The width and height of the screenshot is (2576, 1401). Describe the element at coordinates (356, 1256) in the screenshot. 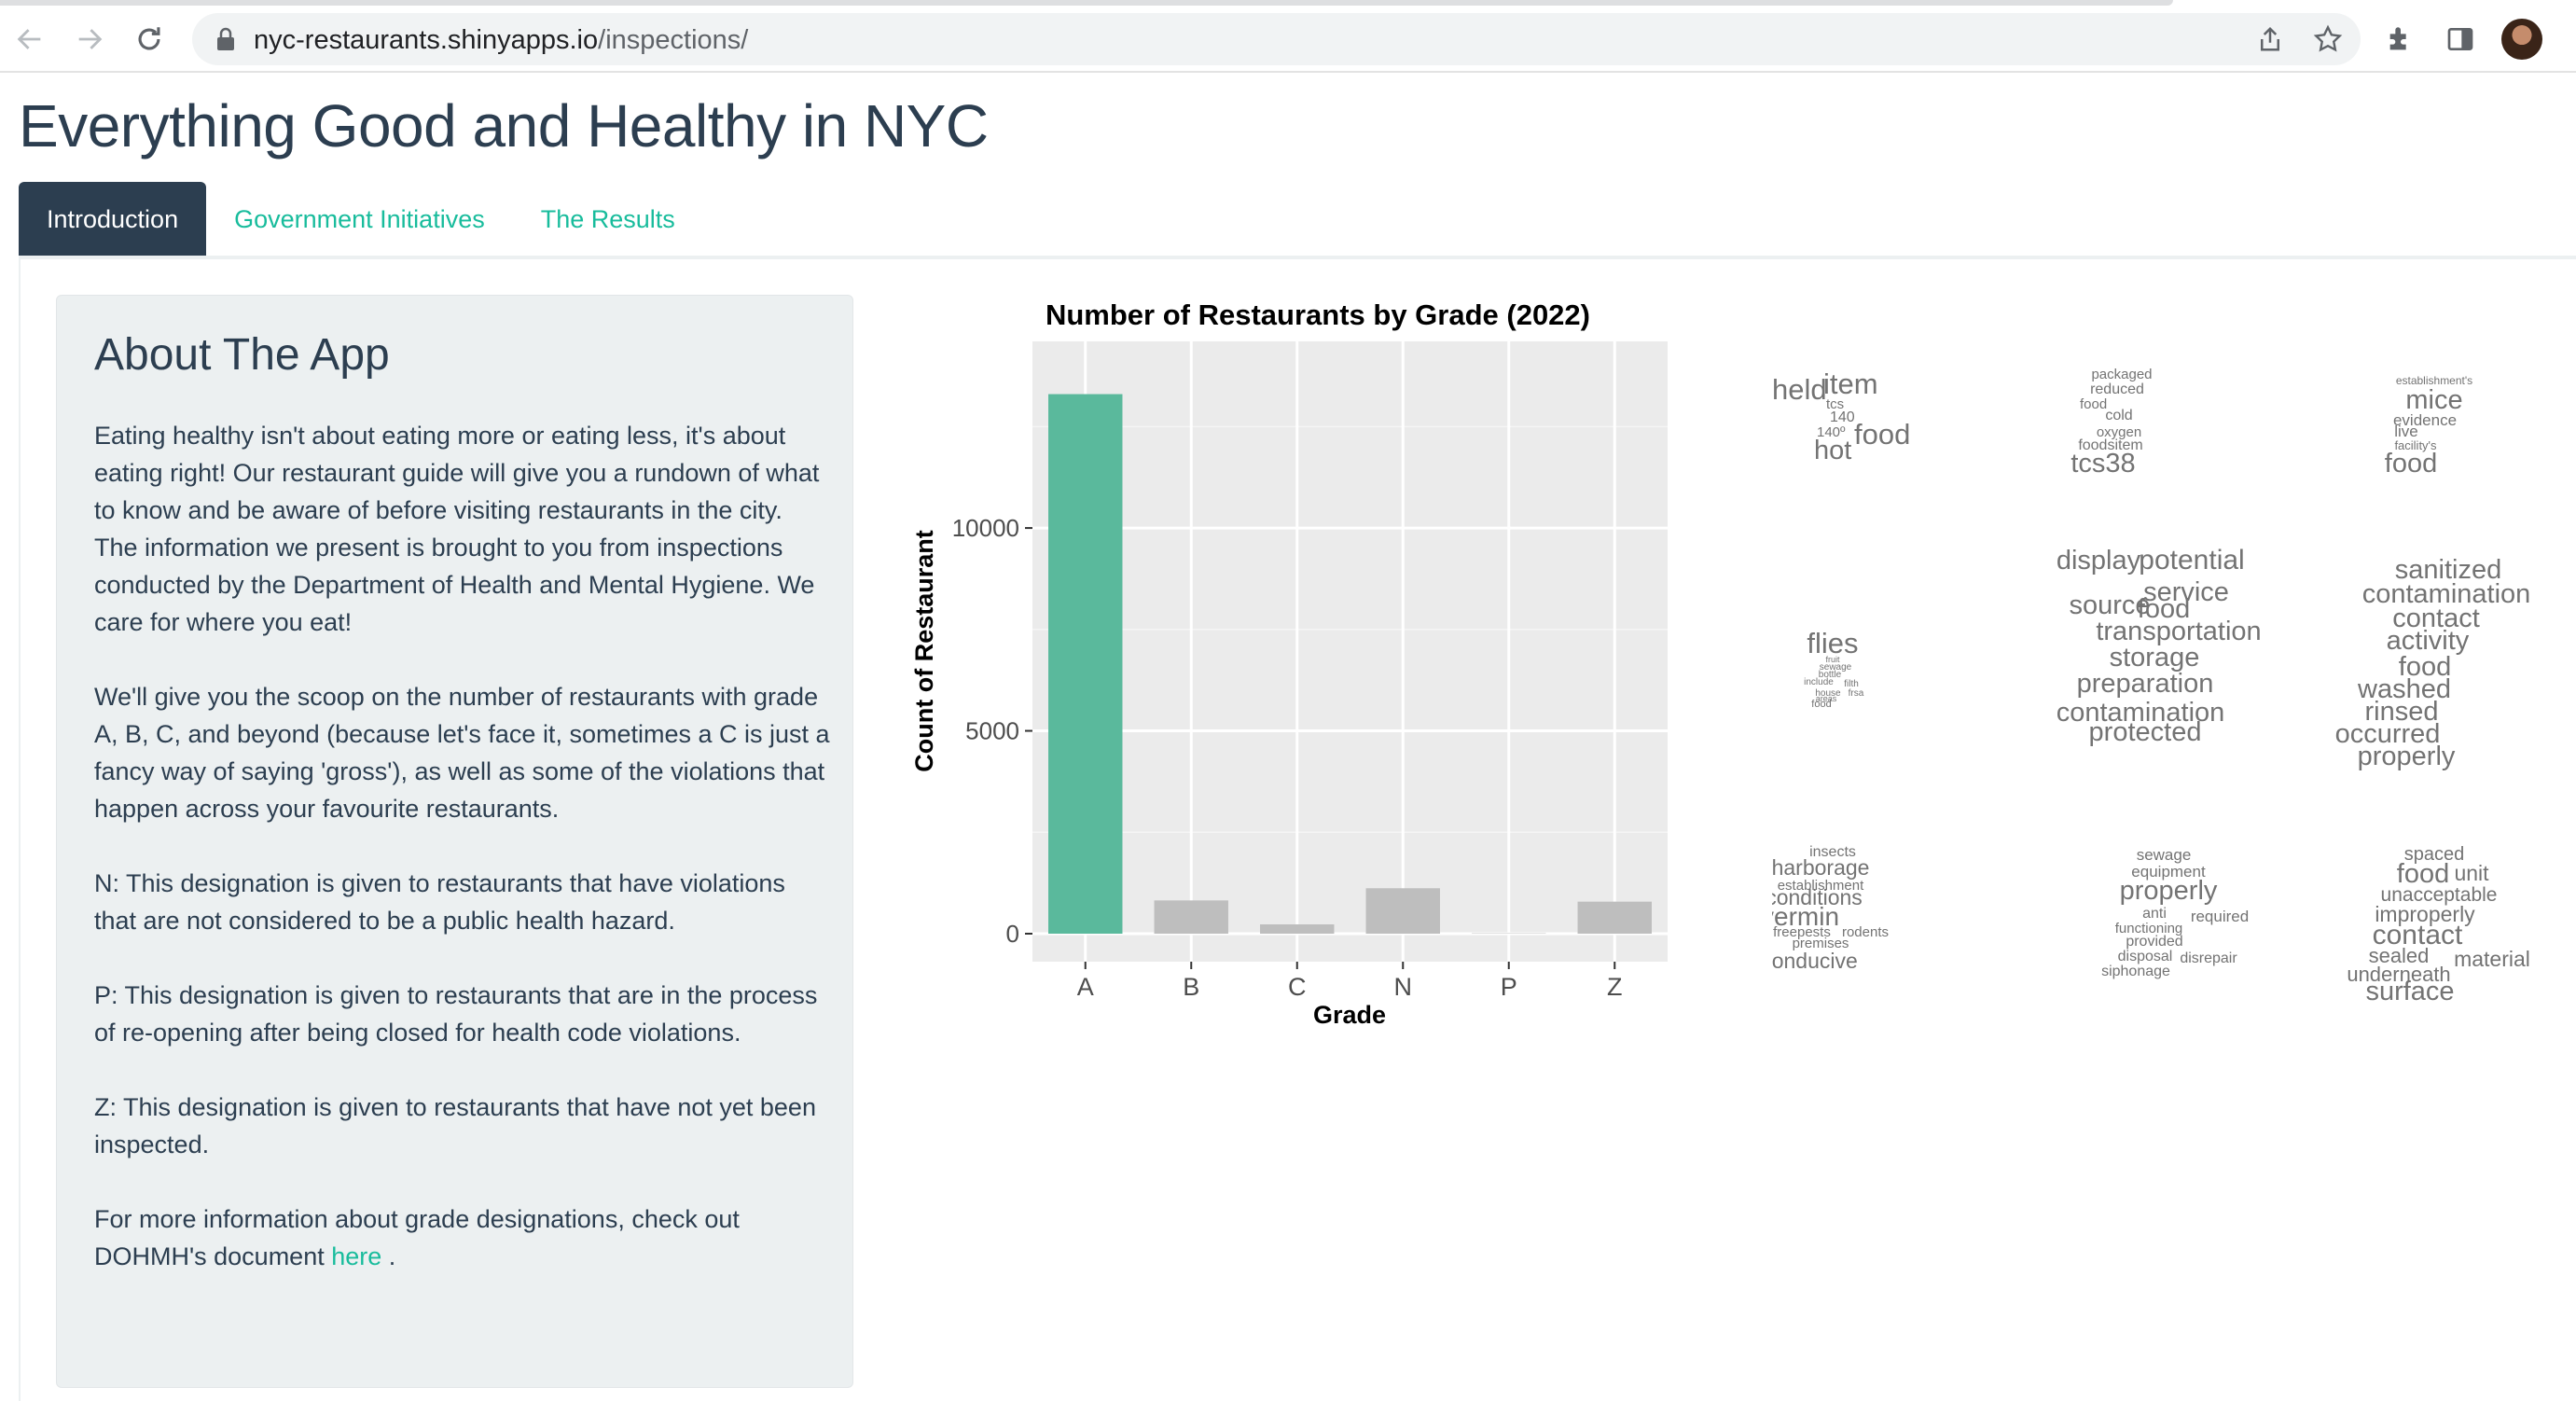

I see `dohmh-document-link: here` at that location.